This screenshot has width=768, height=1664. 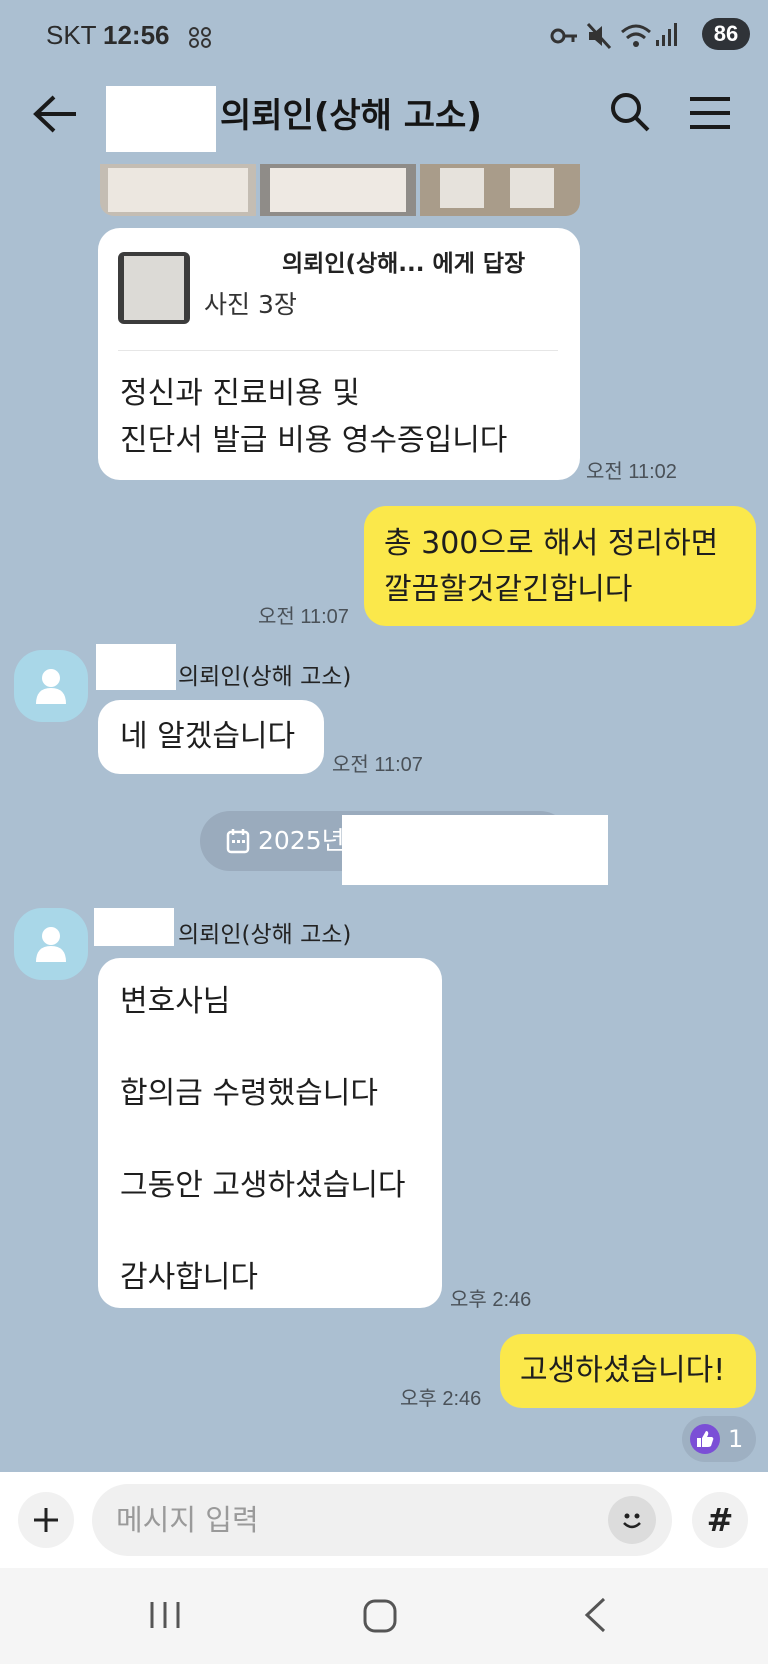 What do you see at coordinates (351, 116) in the screenshot?
I see `chat-title: 의뢰인(상해 고소)` at bounding box center [351, 116].